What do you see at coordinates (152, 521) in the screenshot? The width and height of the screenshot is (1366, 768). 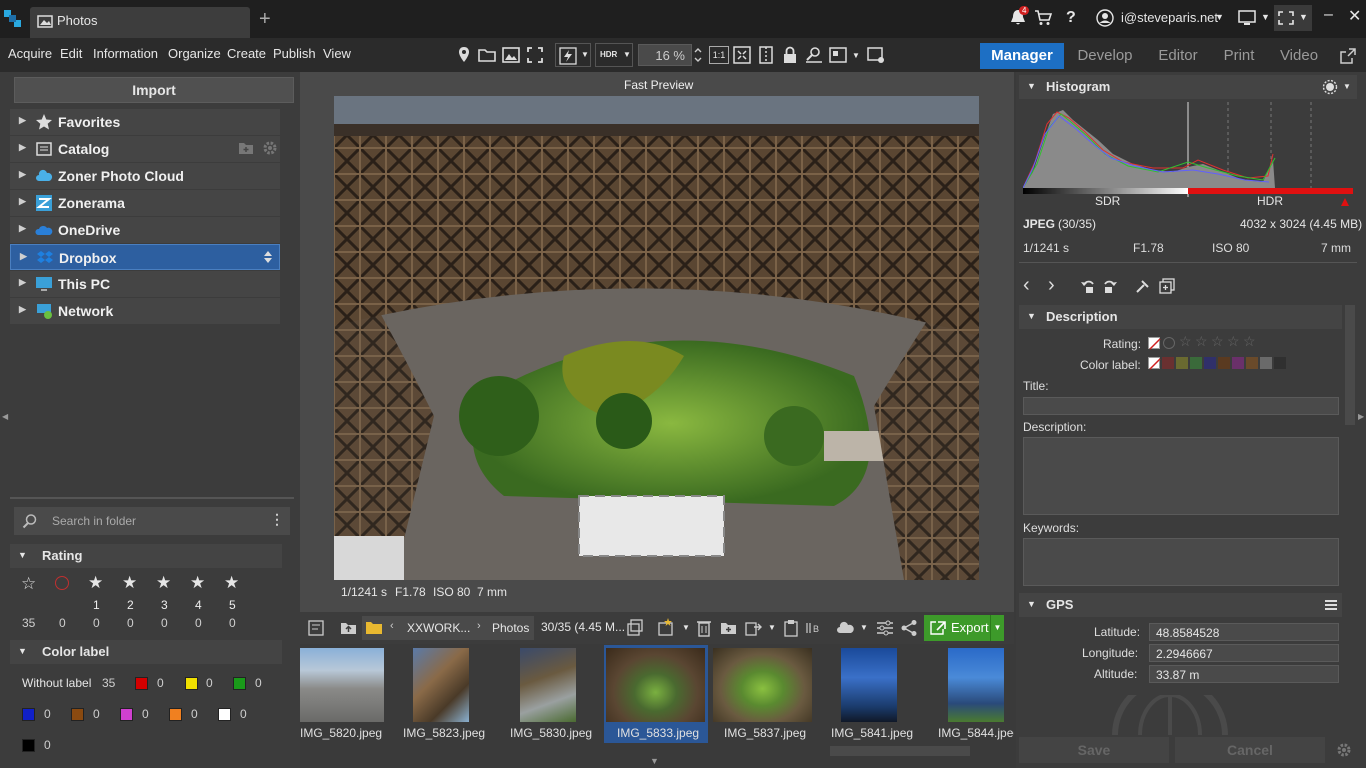 I see `search-input: Search in folder ⋮` at bounding box center [152, 521].